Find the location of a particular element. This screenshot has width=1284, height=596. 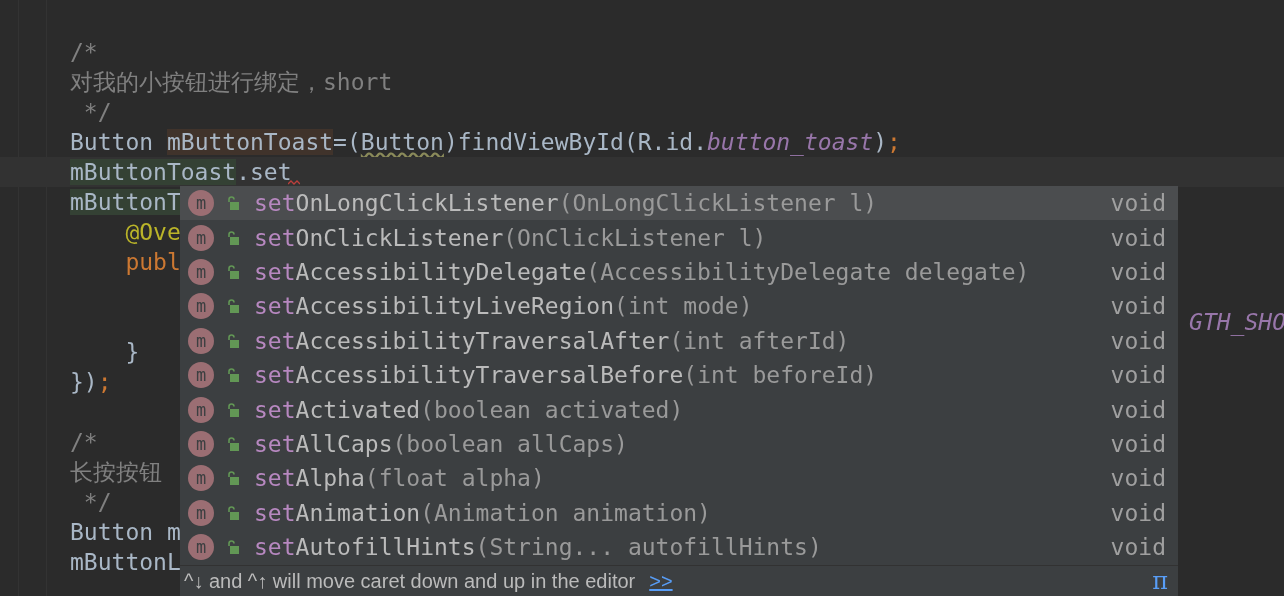

code-line: mButtonToast.set is located at coordinates (181, 172).